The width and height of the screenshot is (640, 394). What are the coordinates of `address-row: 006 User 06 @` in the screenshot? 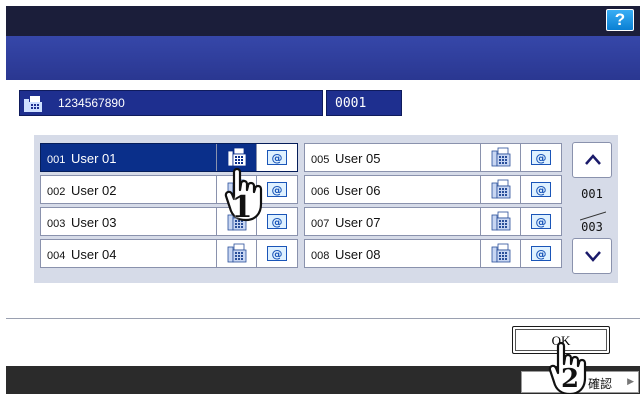 It's located at (433, 189).